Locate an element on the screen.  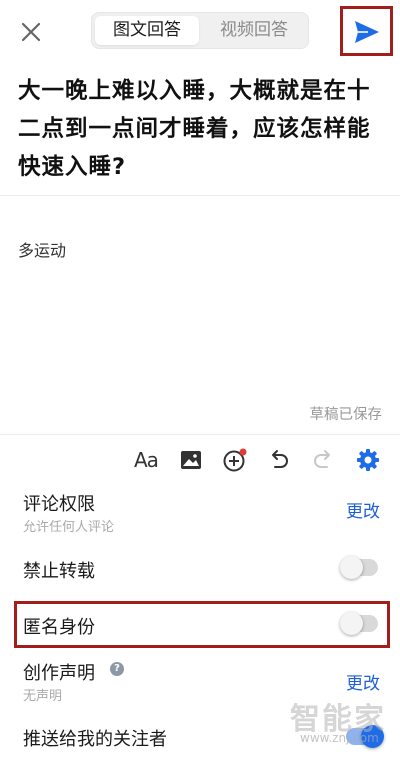
close-button is located at coordinates (31, 32).